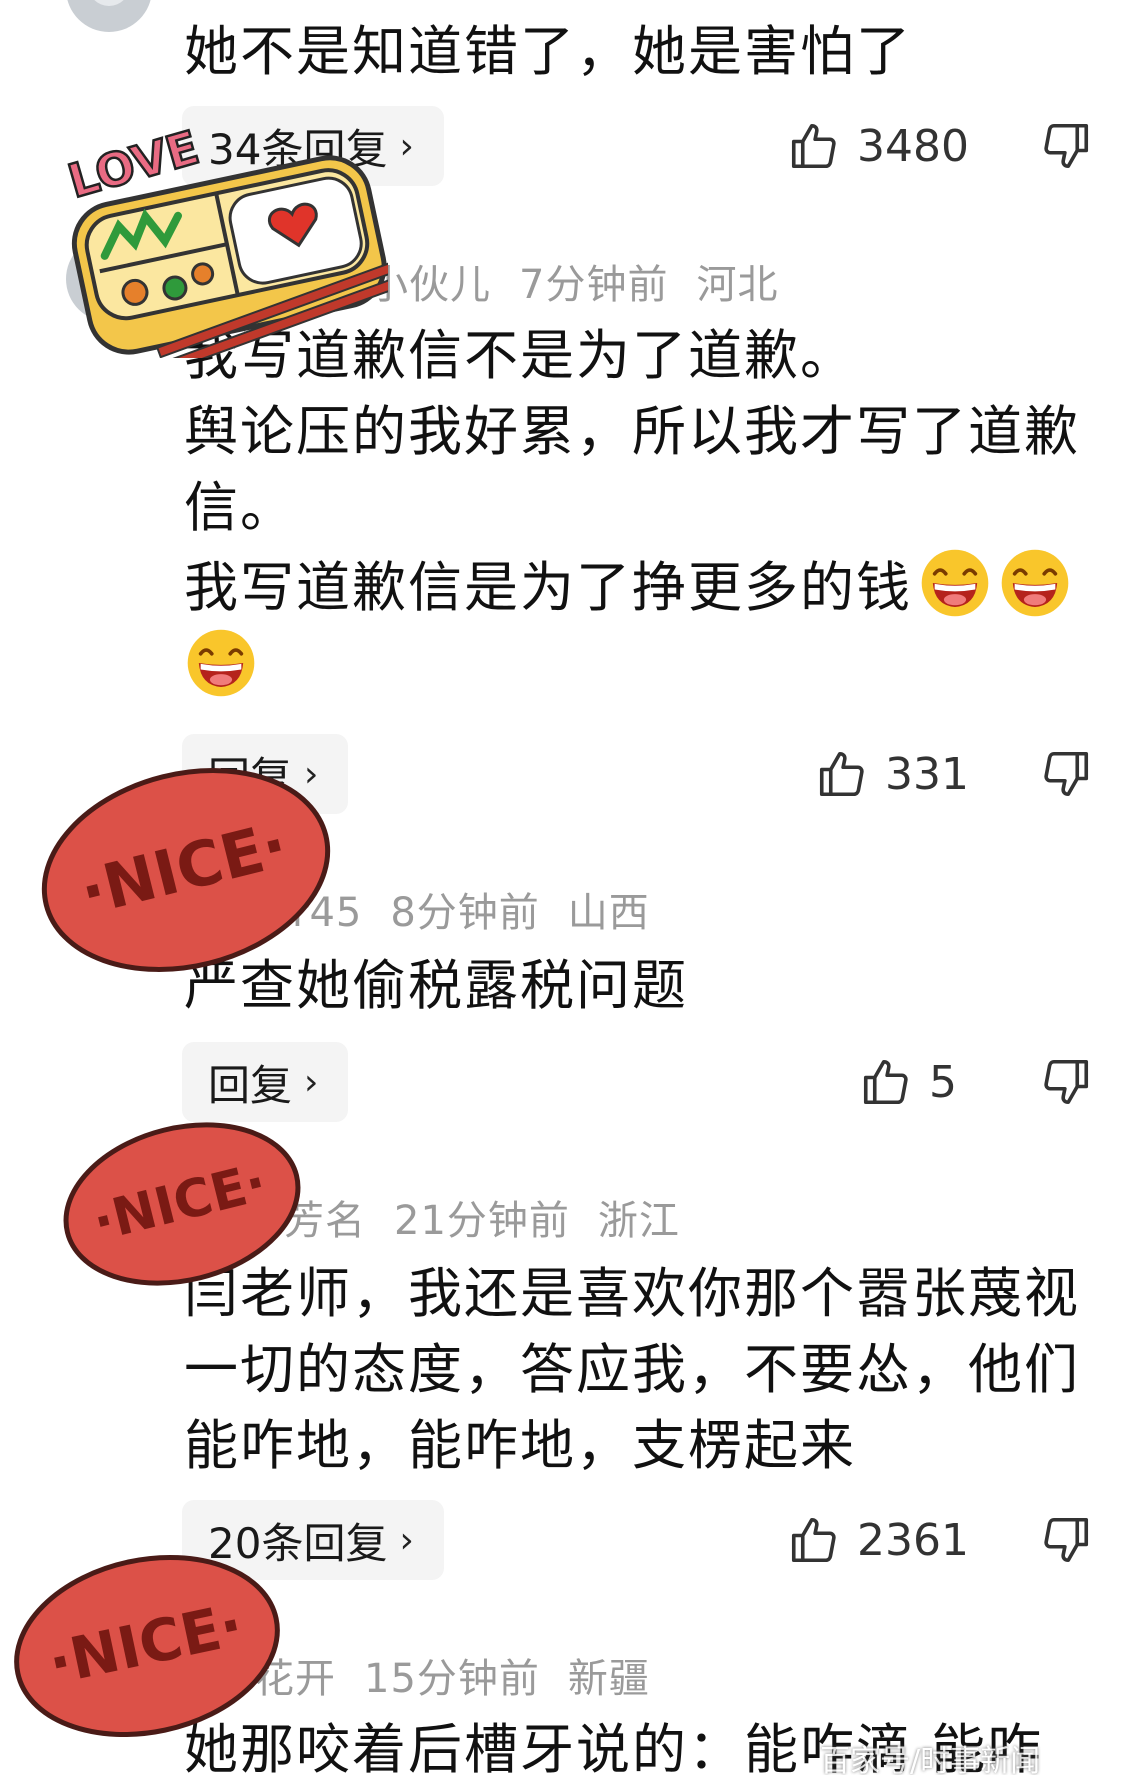 This screenshot has width=1129, height=1775. I want to click on like-count: 2361, so click(913, 1540).